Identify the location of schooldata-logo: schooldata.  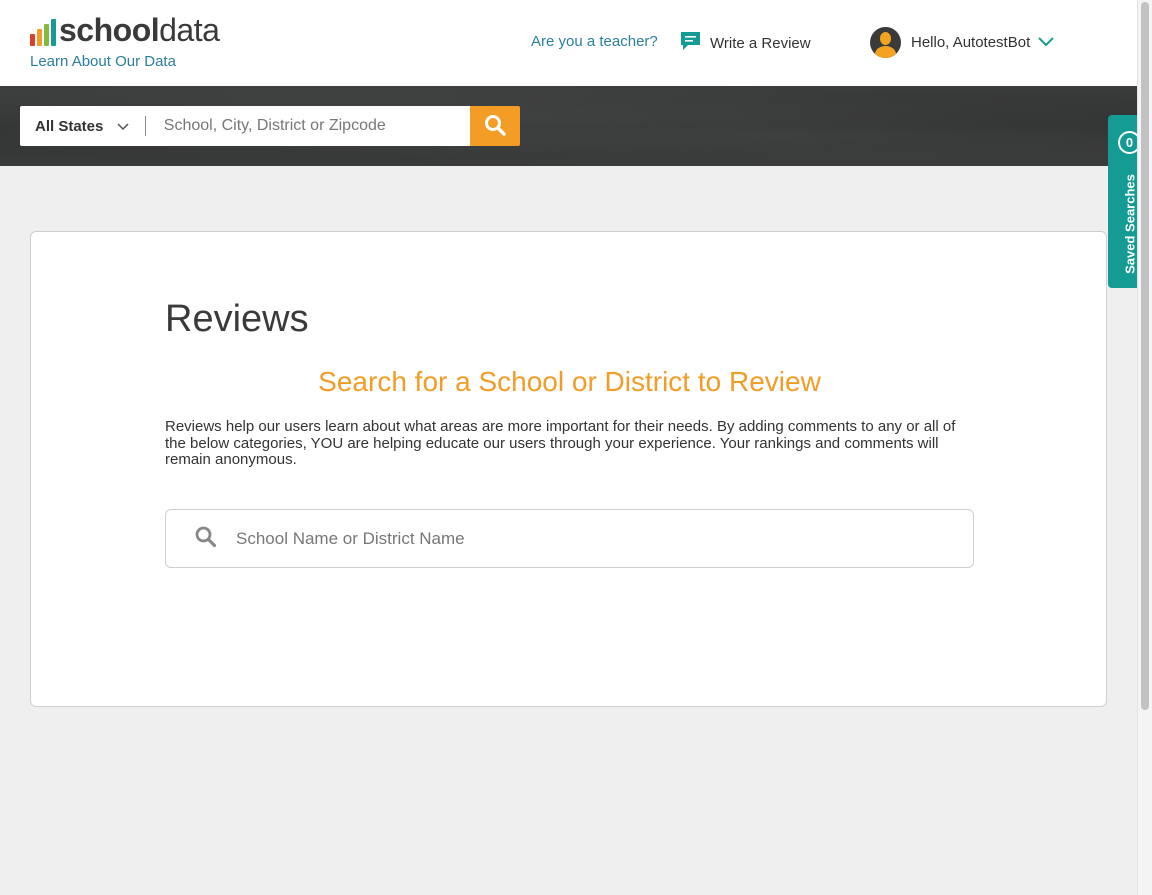
(125, 30).